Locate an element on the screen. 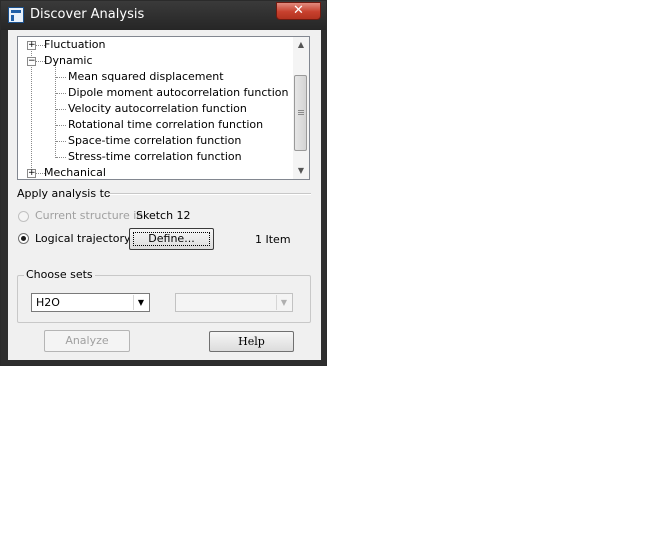 Image resolution: width=663 pixels, height=546 pixels. tree-item-label: Mechanical is located at coordinates (75, 172).